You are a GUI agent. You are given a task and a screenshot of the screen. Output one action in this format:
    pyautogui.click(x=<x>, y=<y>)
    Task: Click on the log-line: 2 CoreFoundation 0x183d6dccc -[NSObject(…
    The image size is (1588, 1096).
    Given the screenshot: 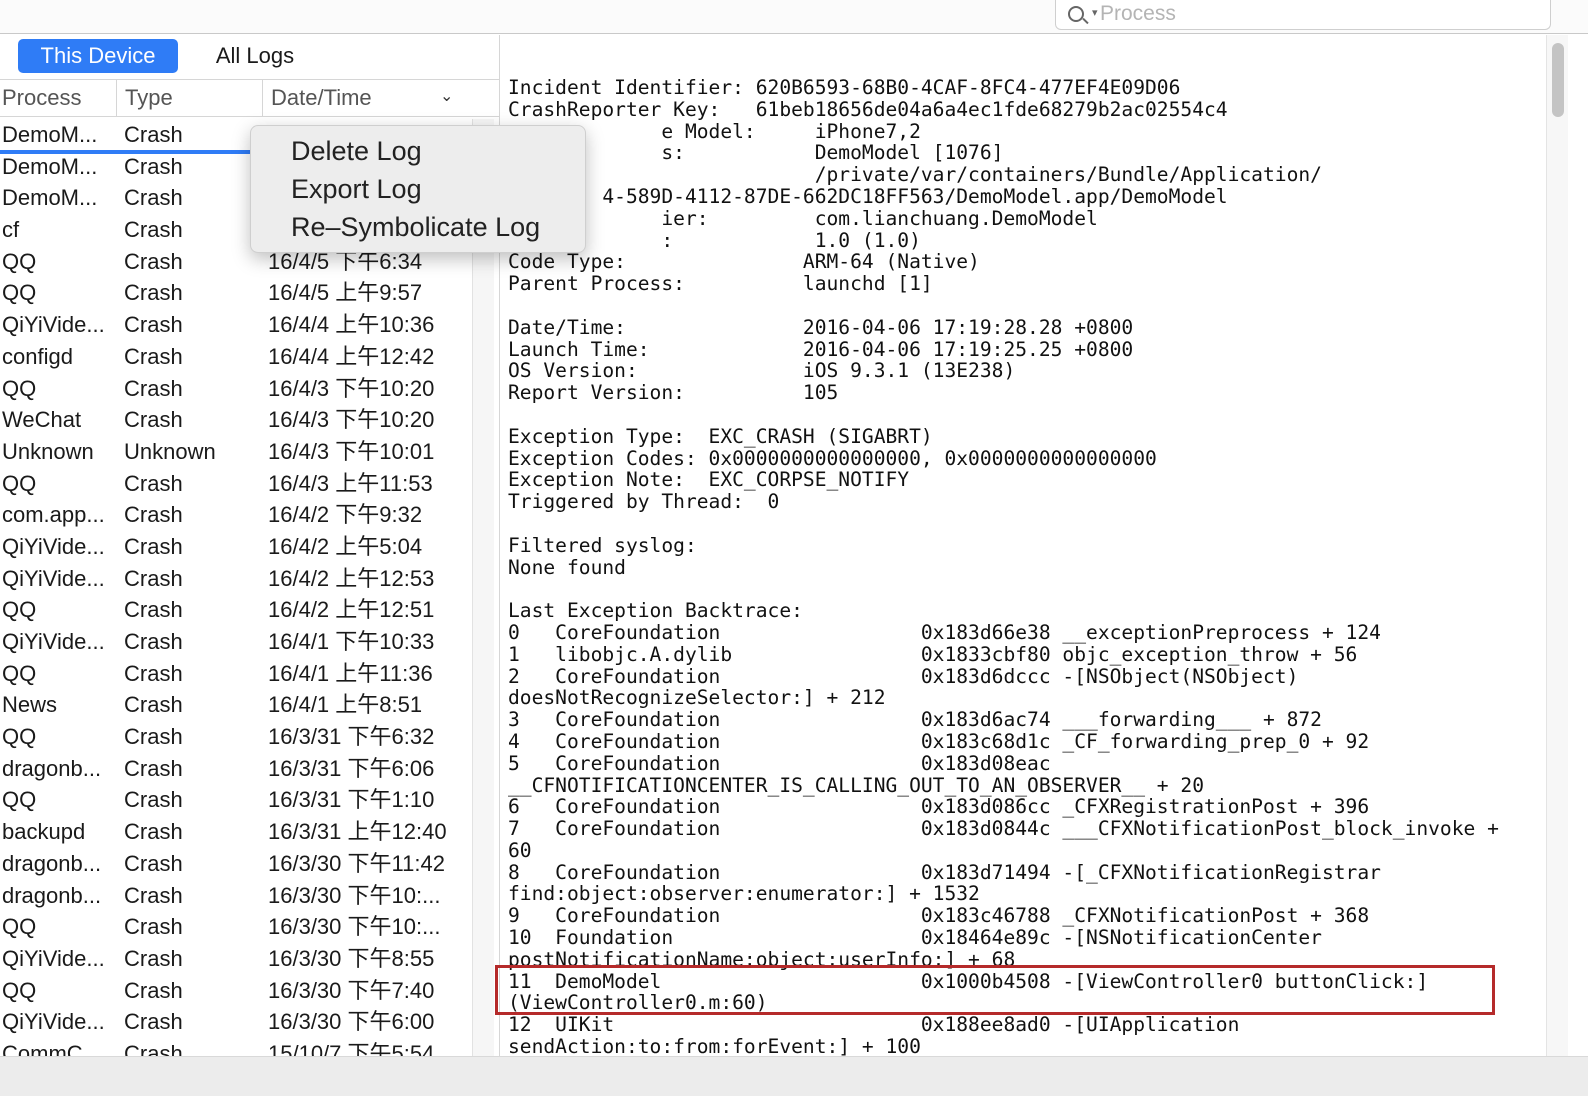 What is the action you would take?
    pyautogui.click(x=903, y=676)
    